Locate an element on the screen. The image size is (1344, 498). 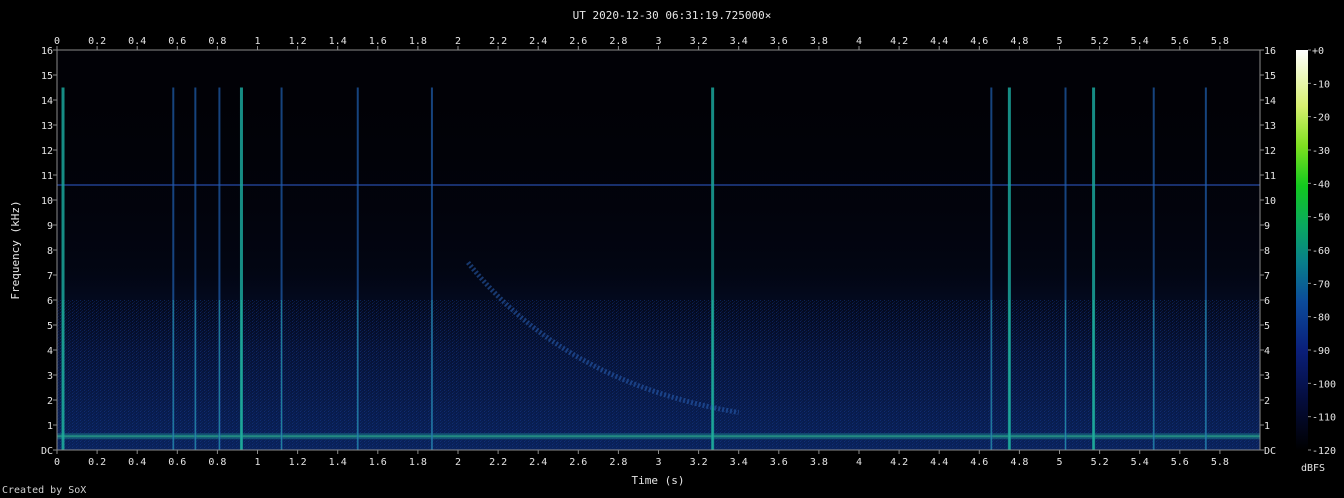
y-tick-label: 11 is located at coordinates (47, 176).